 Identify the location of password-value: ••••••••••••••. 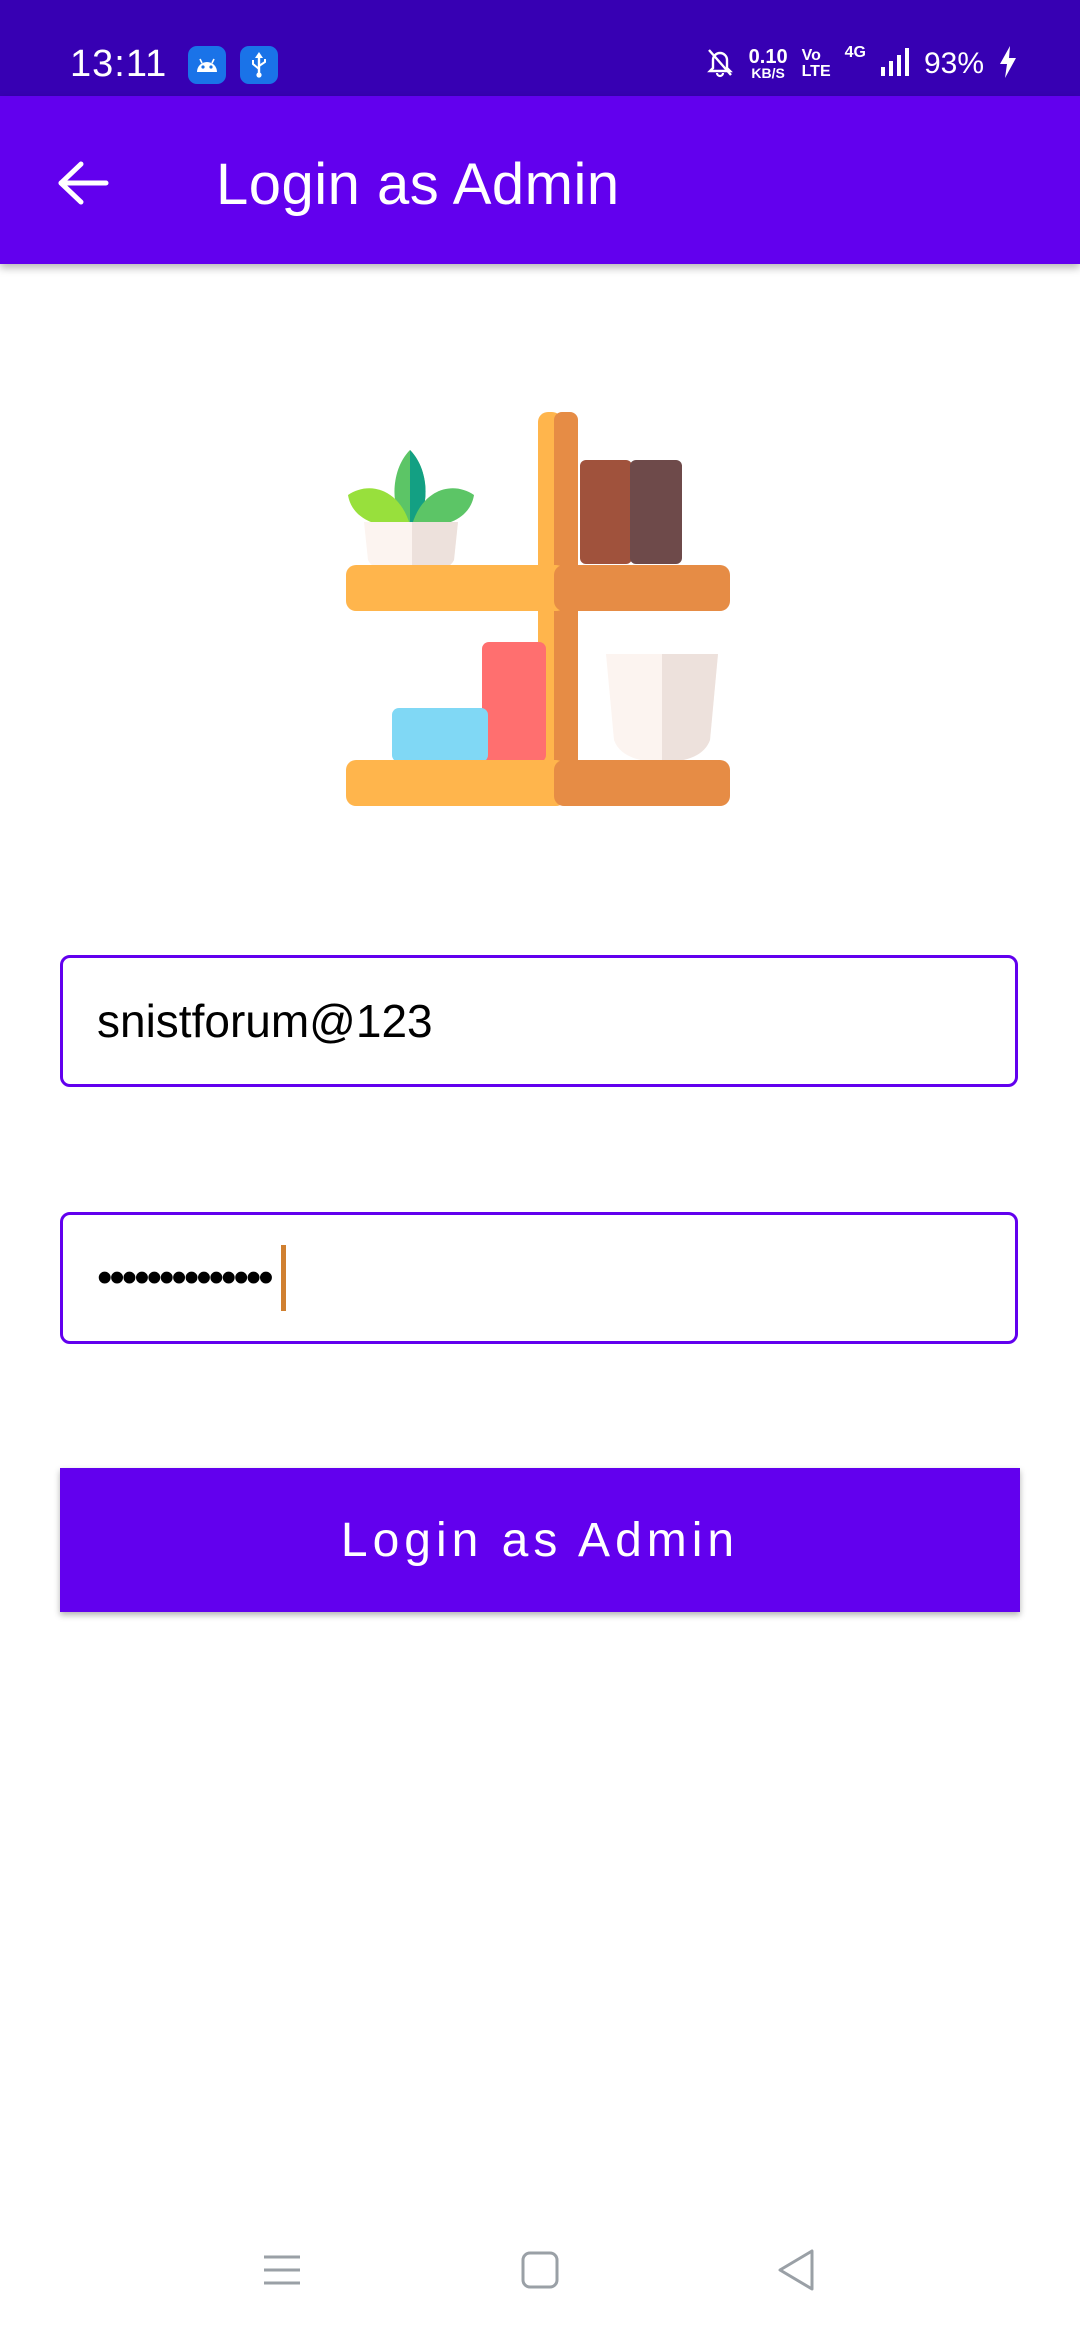
(185, 1277).